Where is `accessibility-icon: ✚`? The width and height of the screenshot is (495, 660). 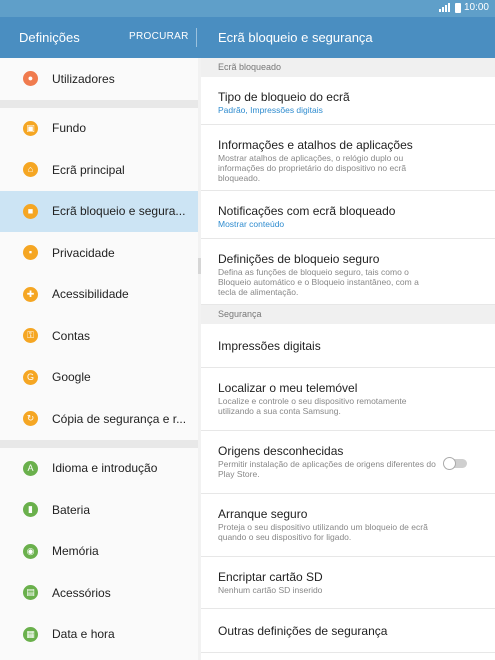 accessibility-icon: ✚ is located at coordinates (30, 294).